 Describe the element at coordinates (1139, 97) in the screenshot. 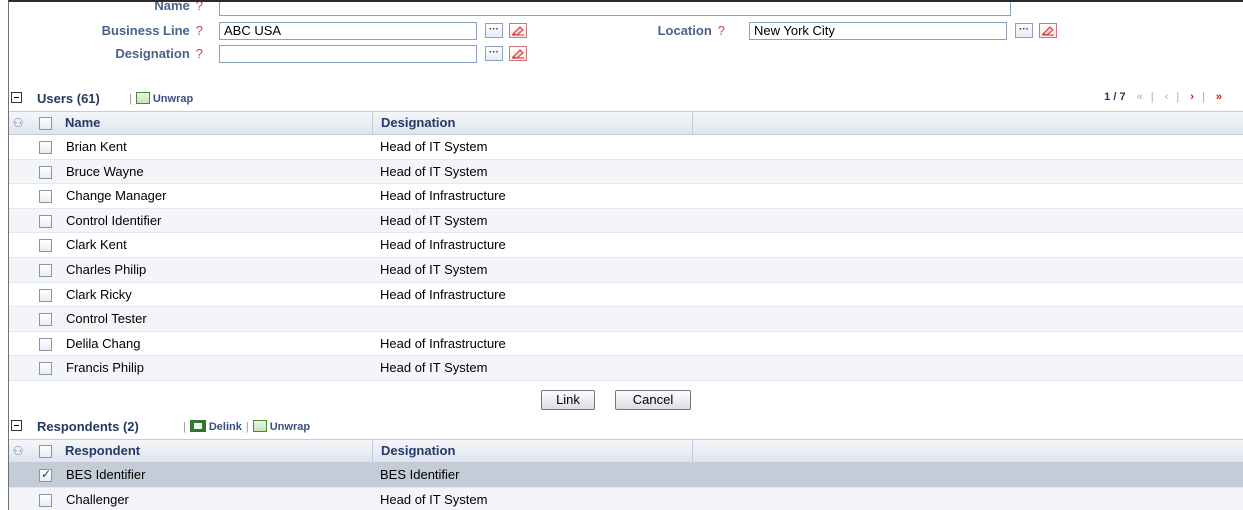

I see `first-page-icon: «` at that location.